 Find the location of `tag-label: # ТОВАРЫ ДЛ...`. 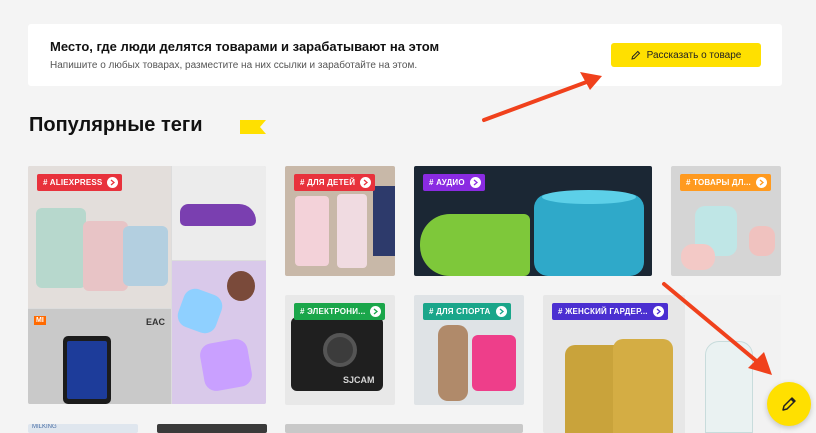

tag-label: # ТОВАРЫ ДЛ... is located at coordinates (718, 182).